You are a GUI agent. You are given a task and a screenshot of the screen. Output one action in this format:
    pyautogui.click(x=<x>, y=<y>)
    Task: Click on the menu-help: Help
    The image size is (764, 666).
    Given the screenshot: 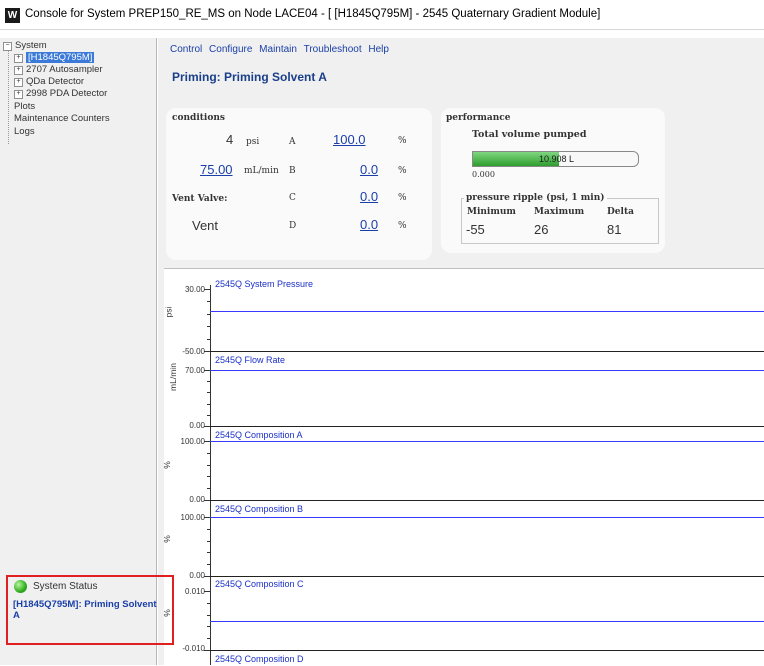 What is the action you would take?
    pyautogui.click(x=378, y=49)
    